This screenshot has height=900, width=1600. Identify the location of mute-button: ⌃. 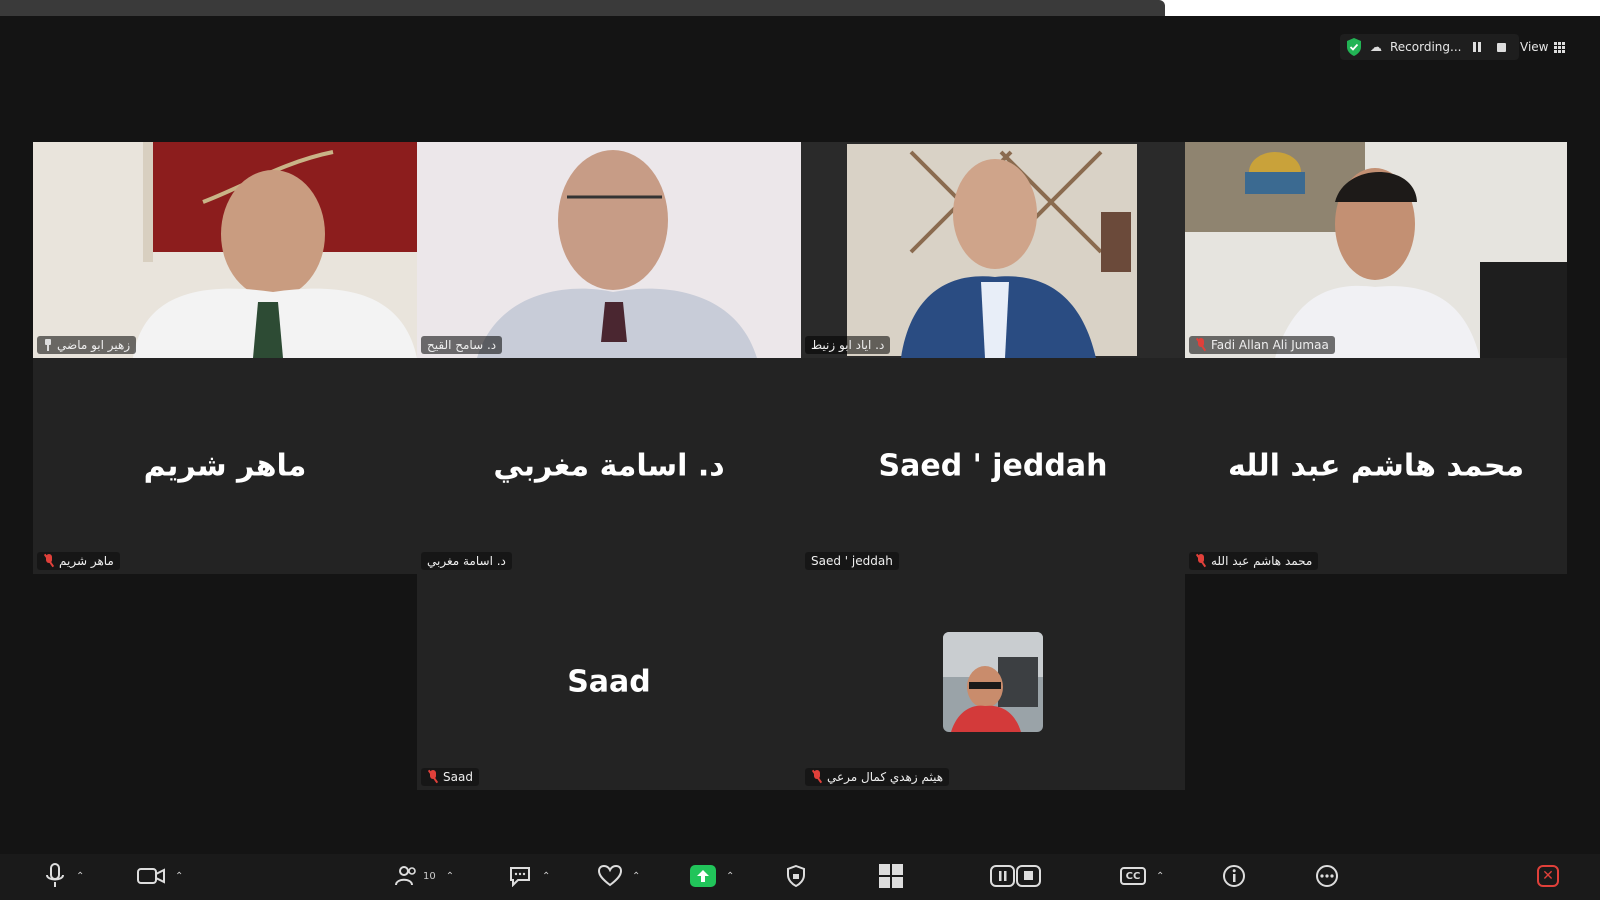
(64, 876).